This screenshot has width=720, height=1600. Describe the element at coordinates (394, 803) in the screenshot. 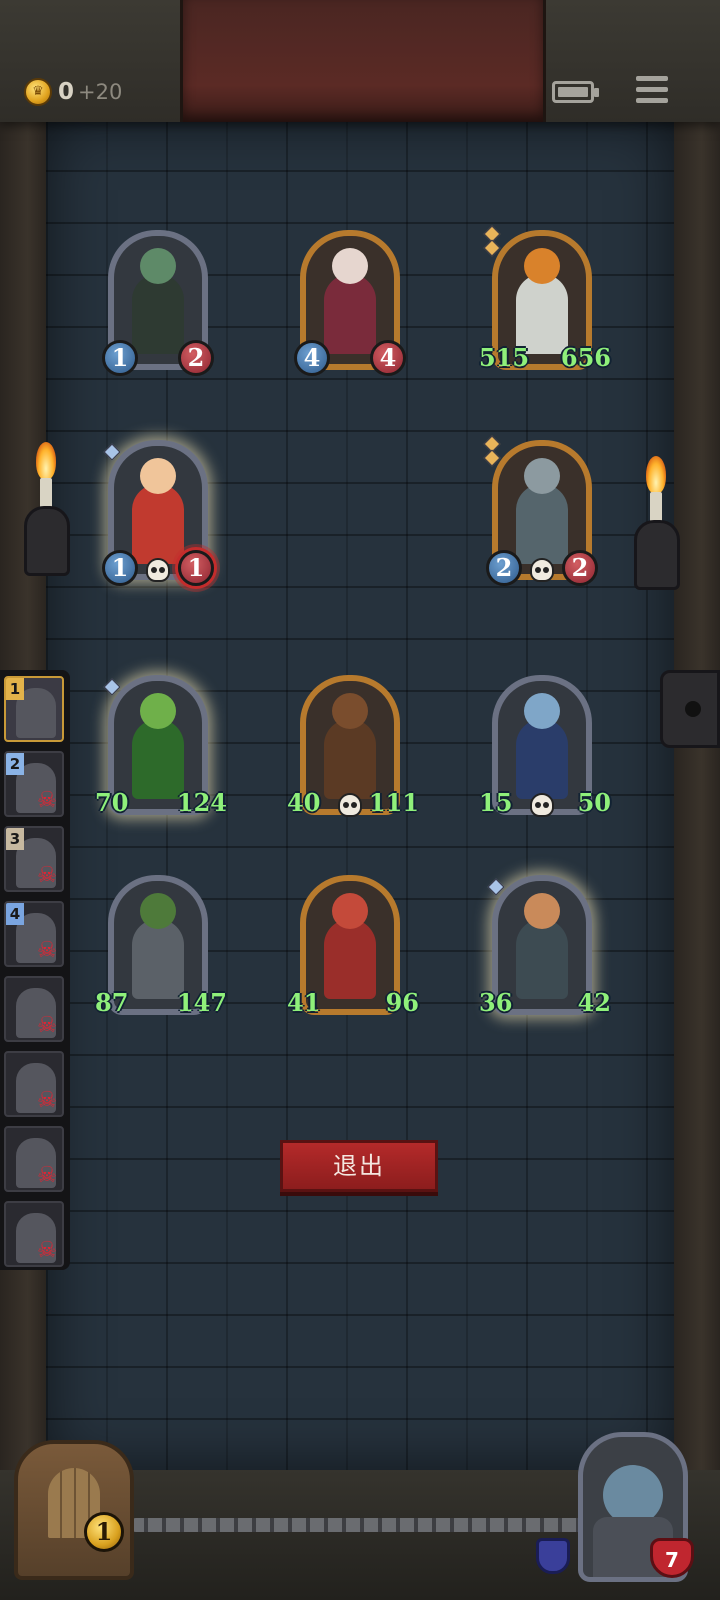

I see `health-stat: 111` at that location.